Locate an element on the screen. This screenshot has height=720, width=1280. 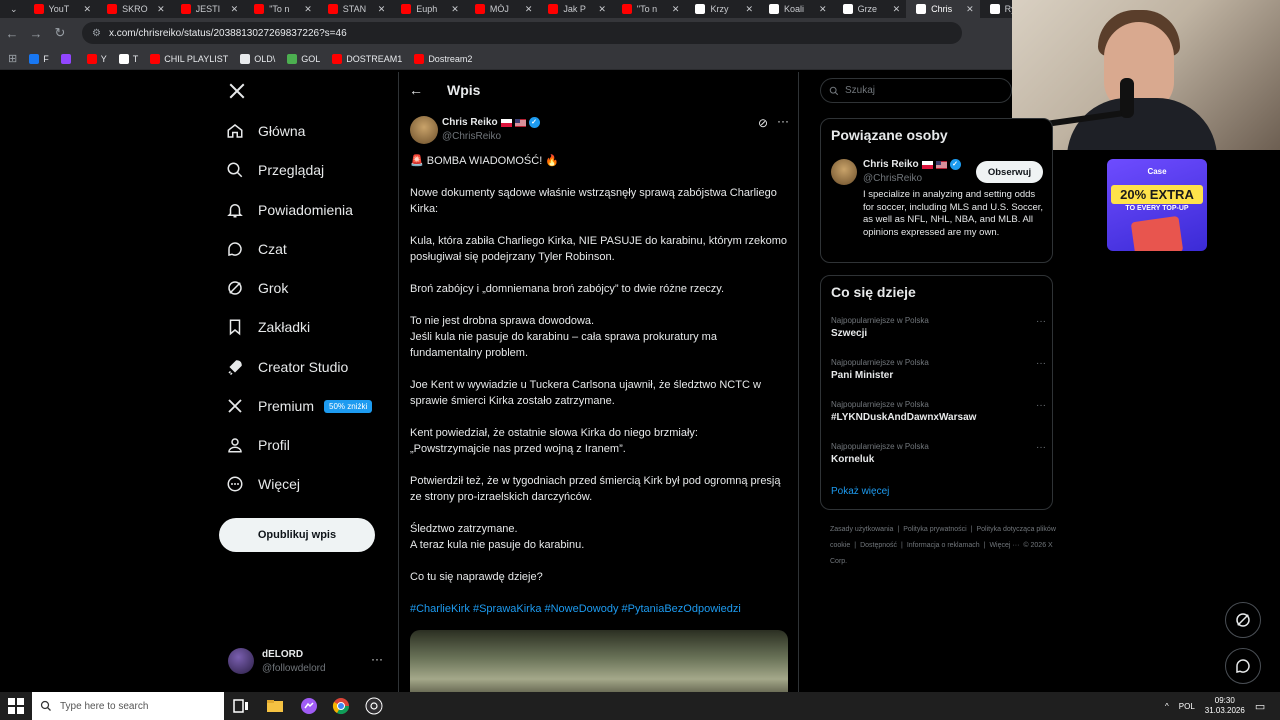
bookmark-item: Dostream2 is located at coordinates (443, 58).